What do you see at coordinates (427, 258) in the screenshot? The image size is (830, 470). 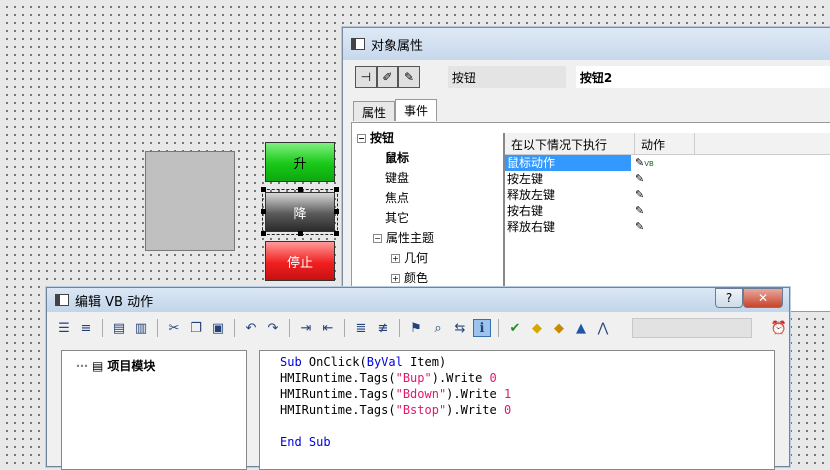 I see `event-tree-item: + 几何` at bounding box center [427, 258].